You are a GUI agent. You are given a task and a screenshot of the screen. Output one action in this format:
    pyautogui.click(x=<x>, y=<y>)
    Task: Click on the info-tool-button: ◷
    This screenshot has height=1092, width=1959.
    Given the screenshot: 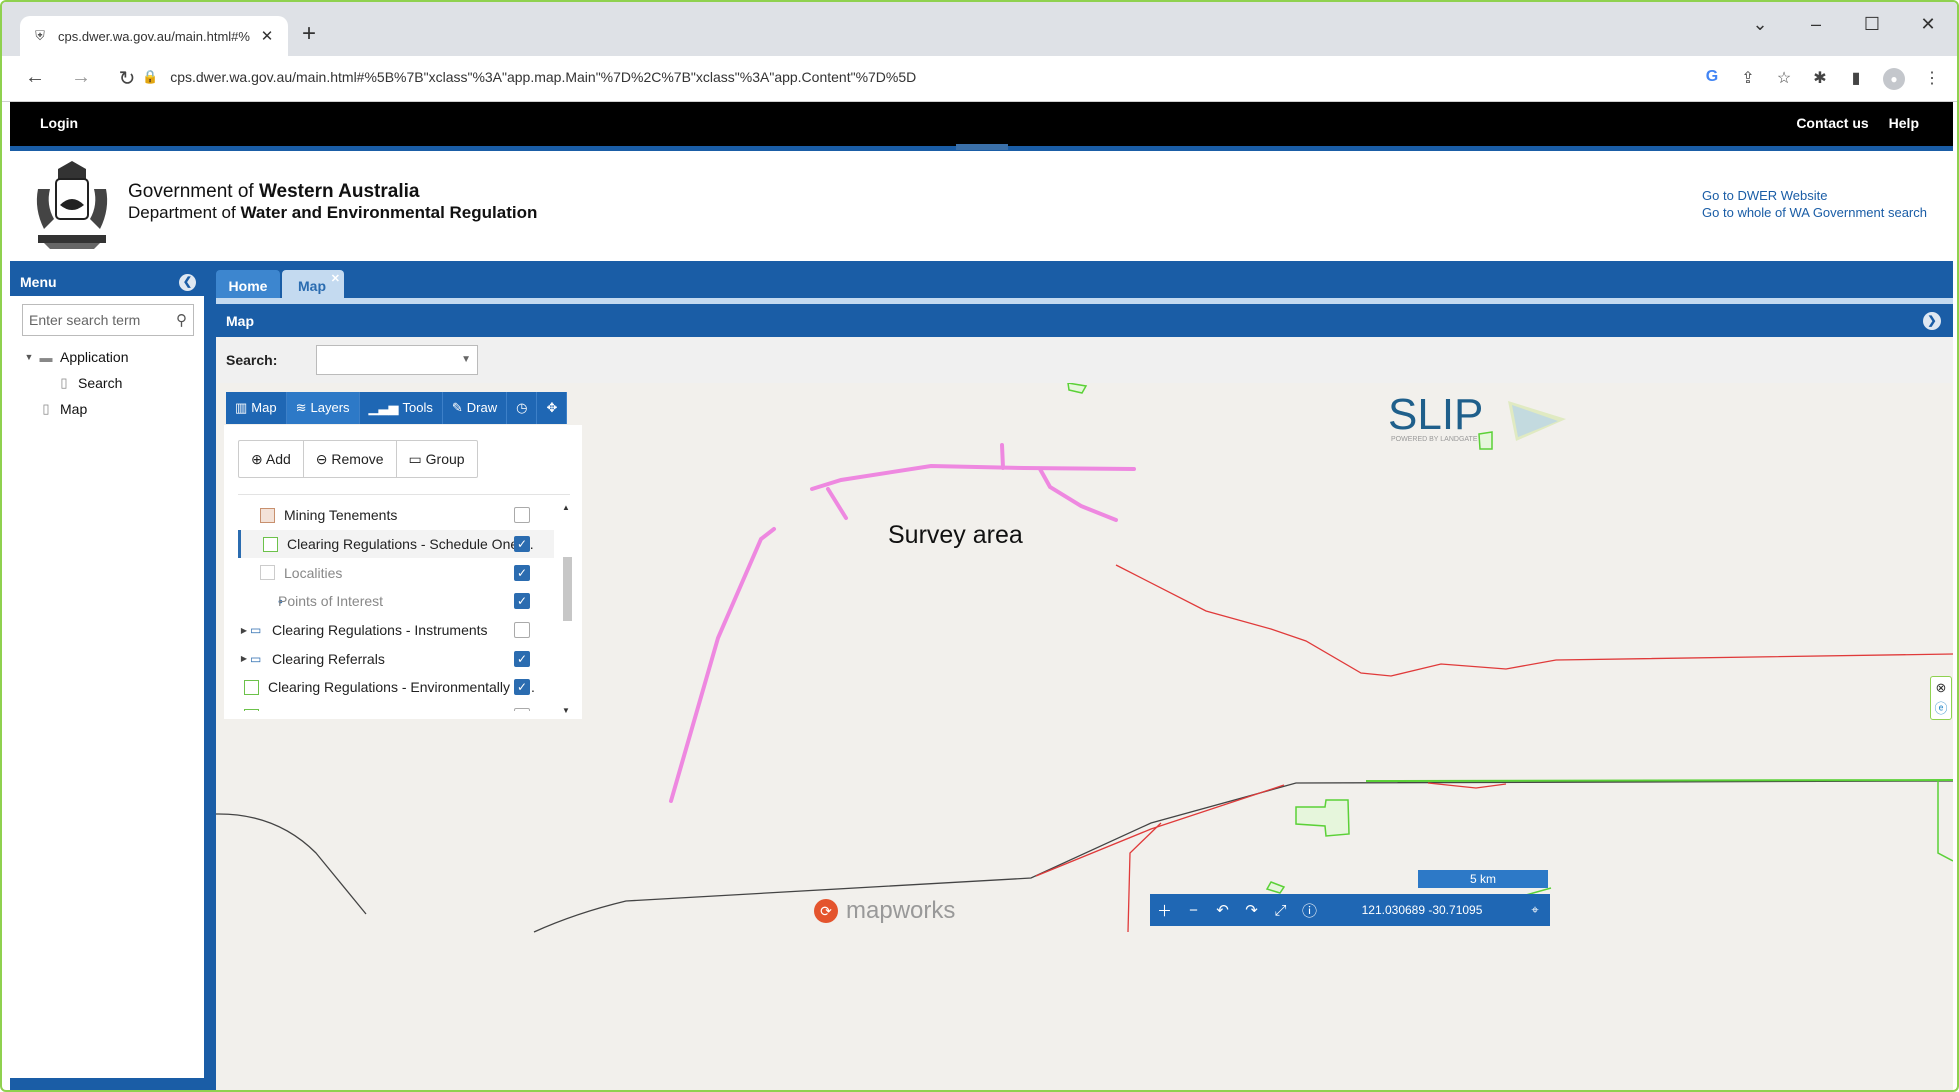 What is the action you would take?
    pyautogui.click(x=522, y=408)
    